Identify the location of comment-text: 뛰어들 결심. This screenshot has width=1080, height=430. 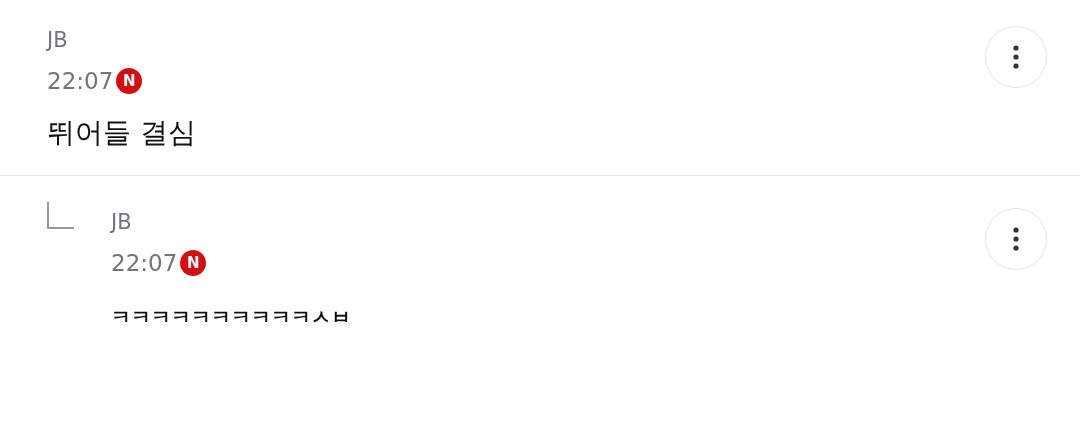
(121, 133).